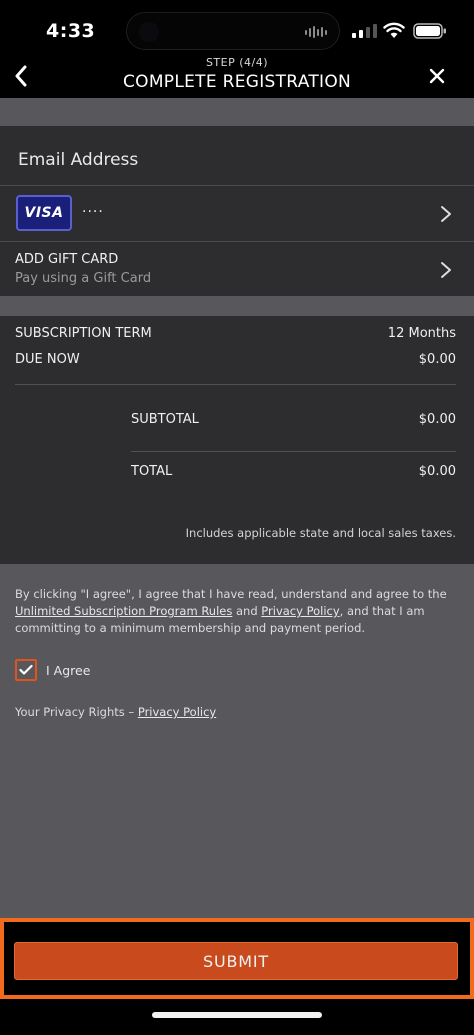  I want to click on total-value: $0.00, so click(437, 471).